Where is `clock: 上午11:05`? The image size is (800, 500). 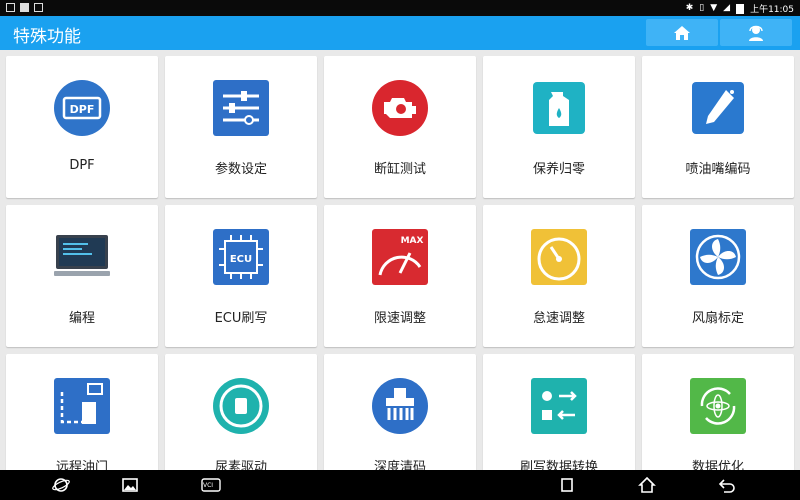 clock: 上午11:05 is located at coordinates (772, 10).